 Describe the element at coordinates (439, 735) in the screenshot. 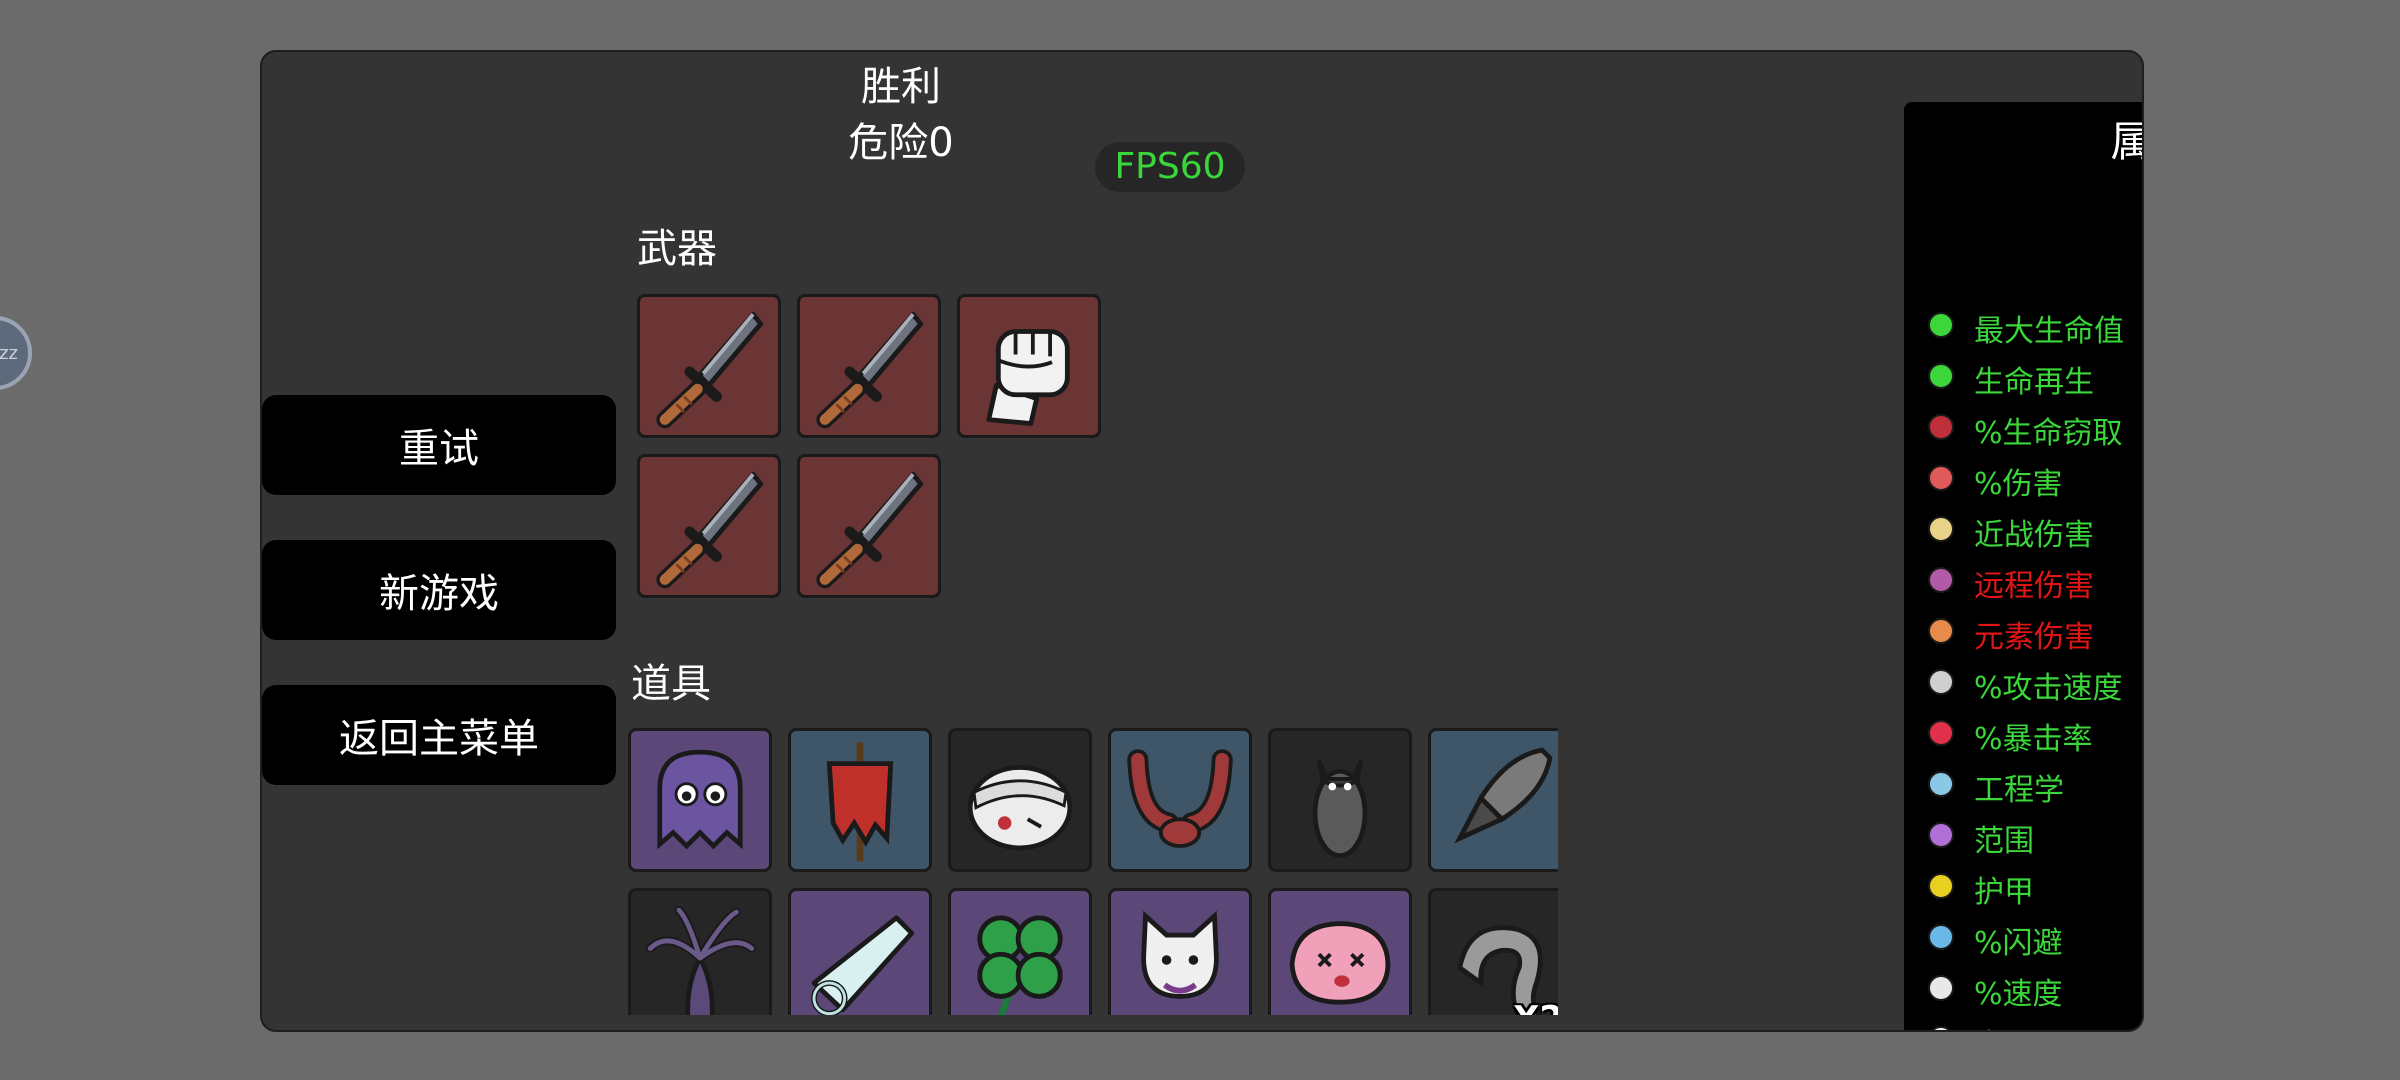

I see `main-menu-button: 返回主菜单` at that location.